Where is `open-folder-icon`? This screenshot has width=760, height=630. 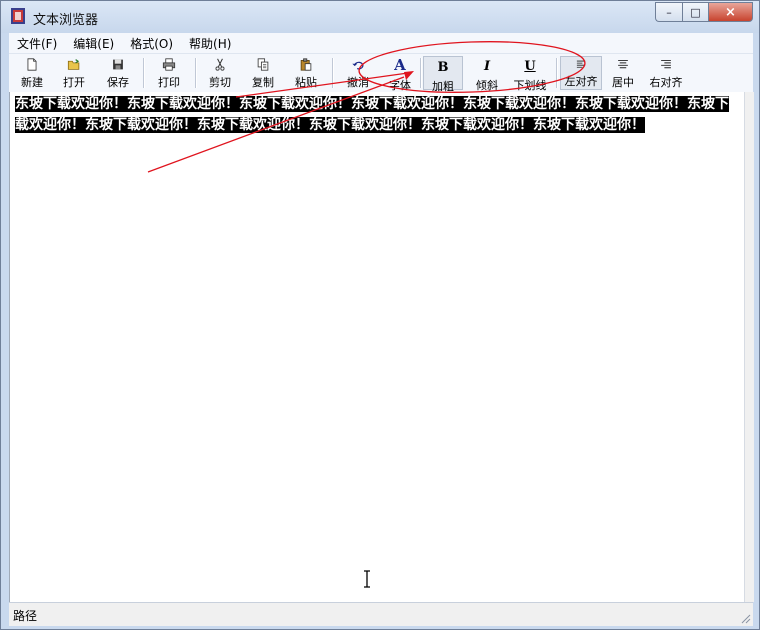 open-folder-icon is located at coordinates (73, 64).